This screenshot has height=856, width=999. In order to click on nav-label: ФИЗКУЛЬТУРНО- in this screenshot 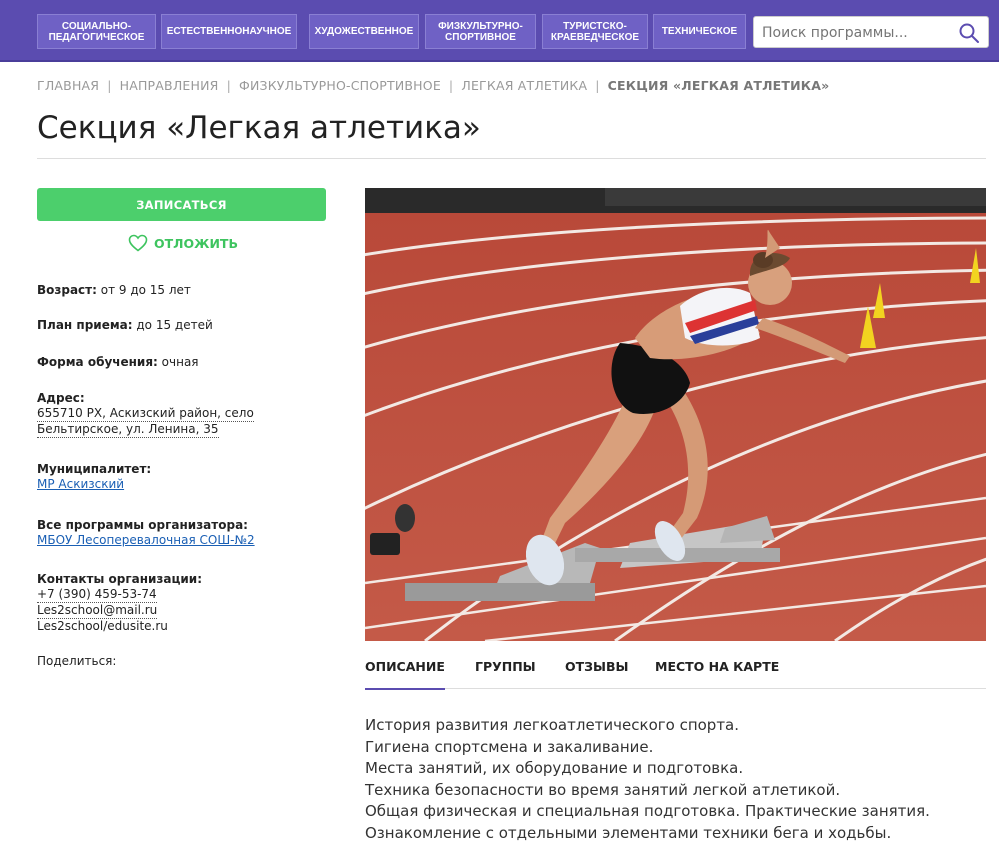, I will do `click(480, 26)`.